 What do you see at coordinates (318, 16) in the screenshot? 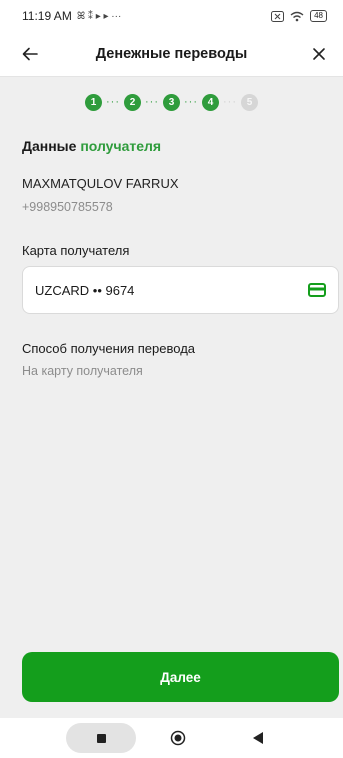
I see `battery-icon: 48` at bounding box center [318, 16].